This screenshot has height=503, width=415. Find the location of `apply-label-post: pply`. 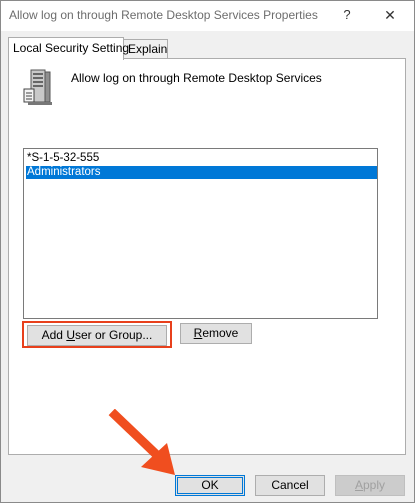

apply-label-post: pply is located at coordinates (374, 485).